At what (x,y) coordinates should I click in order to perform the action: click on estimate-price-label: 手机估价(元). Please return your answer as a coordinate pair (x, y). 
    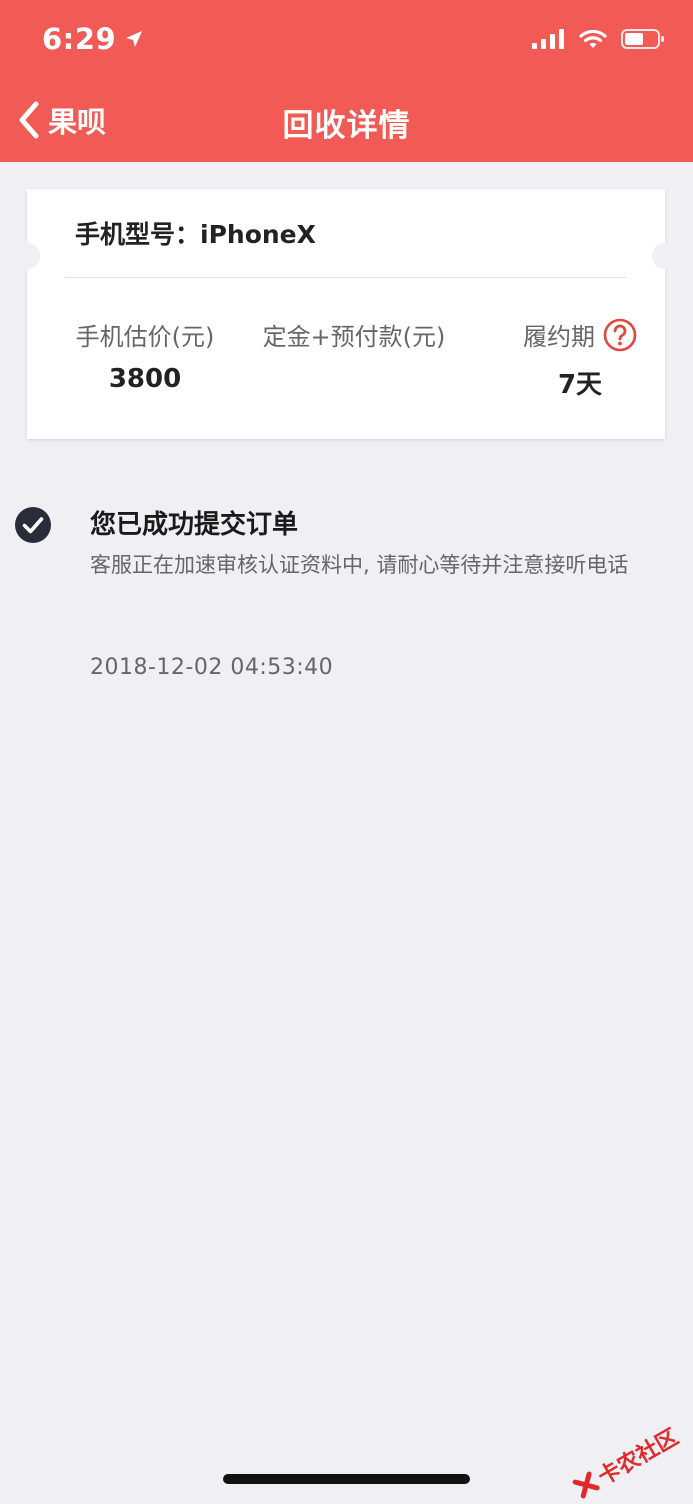
    Looking at the image, I should click on (145, 334).